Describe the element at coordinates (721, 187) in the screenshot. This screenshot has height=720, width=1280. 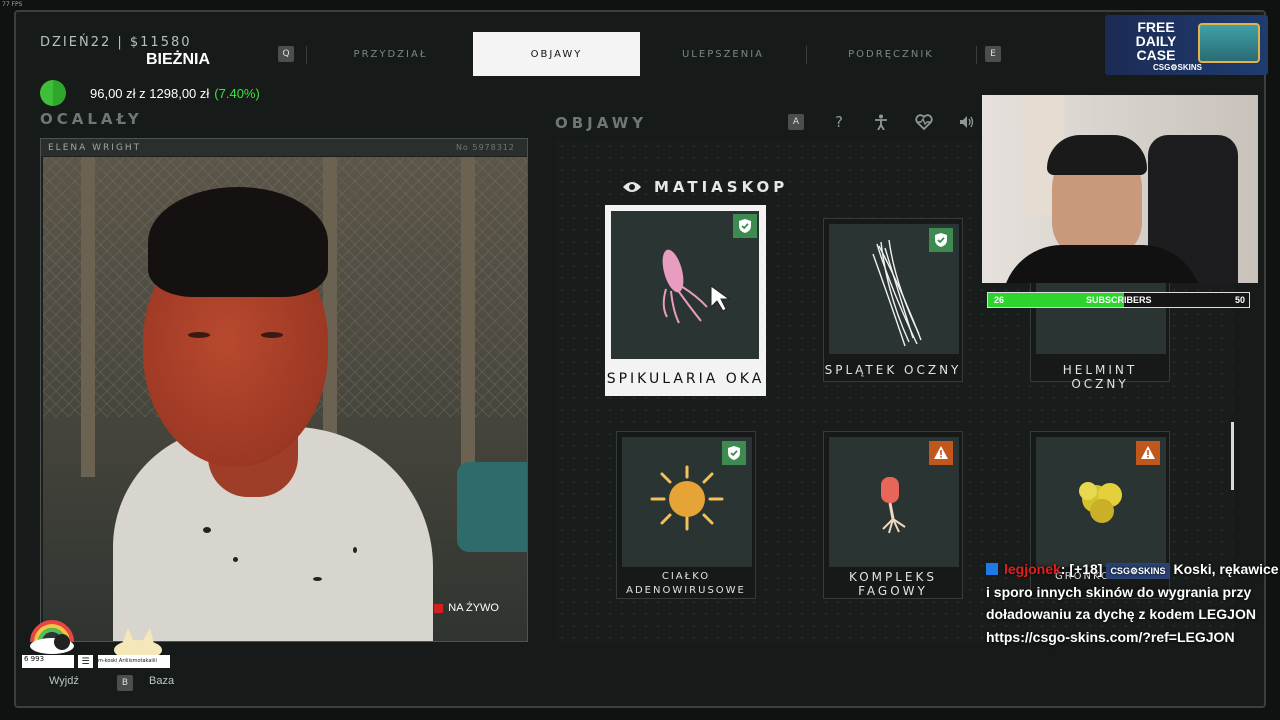
I see `microscope-title: MATIASKOP` at that location.